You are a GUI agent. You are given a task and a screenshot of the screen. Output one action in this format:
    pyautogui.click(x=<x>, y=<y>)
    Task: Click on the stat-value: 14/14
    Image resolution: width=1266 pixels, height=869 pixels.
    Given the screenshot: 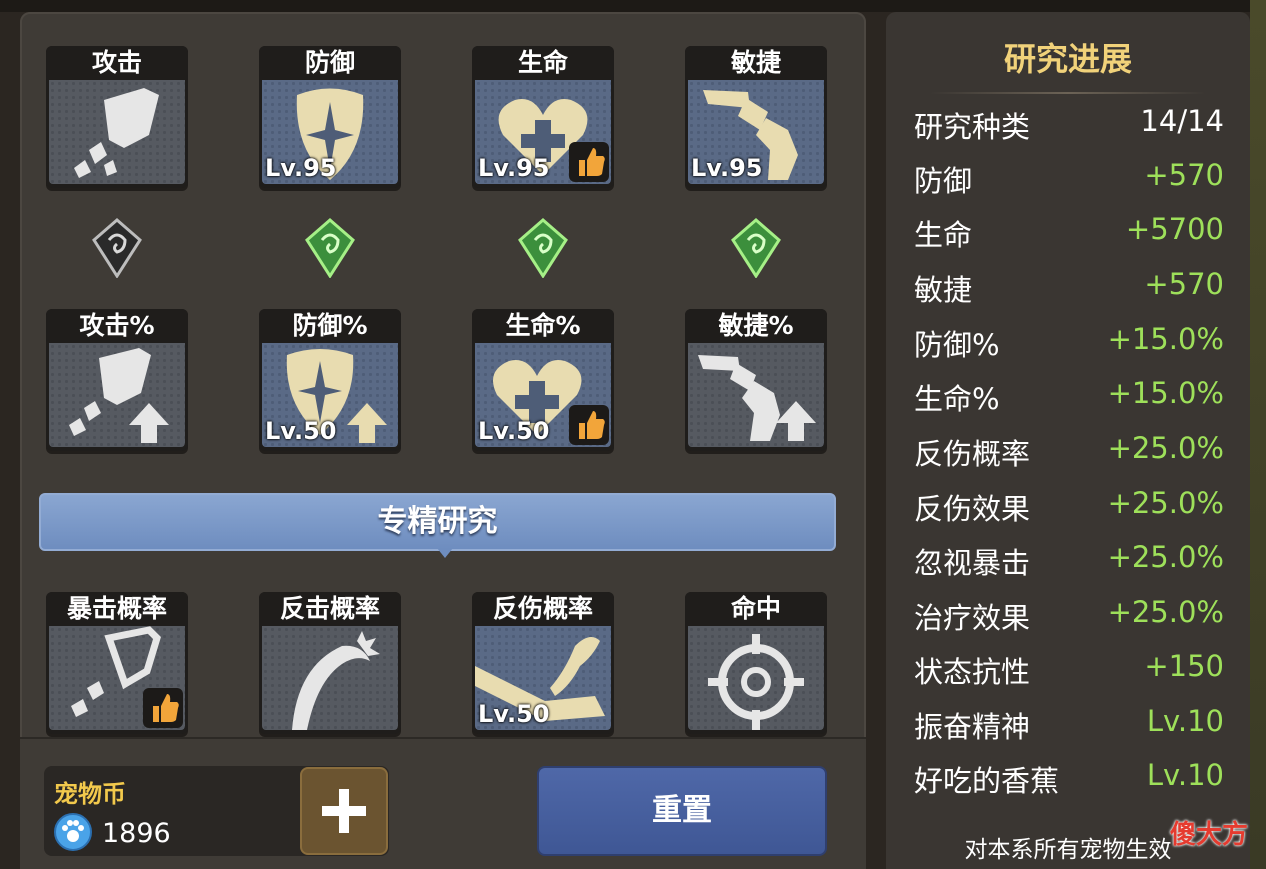 What is the action you would take?
    pyautogui.click(x=1182, y=121)
    